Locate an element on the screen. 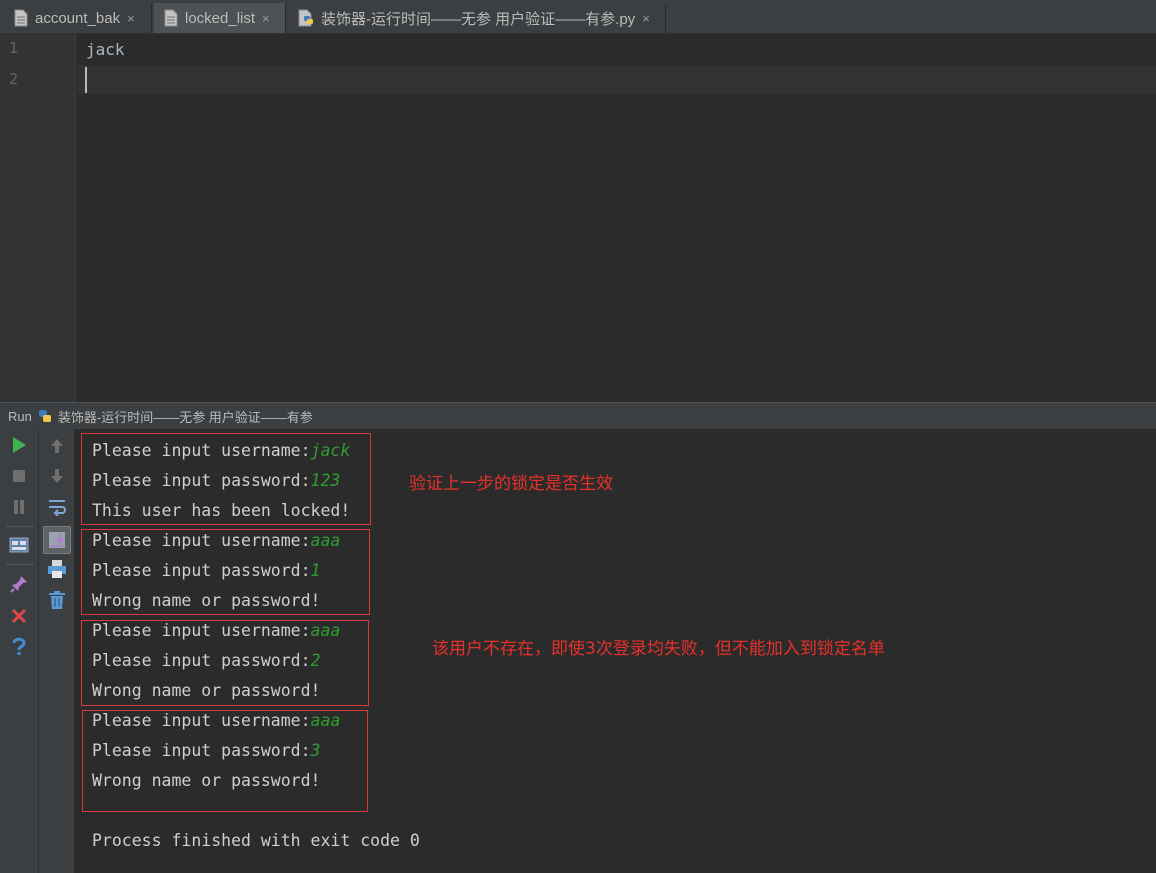  tab-label: account_bak is located at coordinates (78, 18).